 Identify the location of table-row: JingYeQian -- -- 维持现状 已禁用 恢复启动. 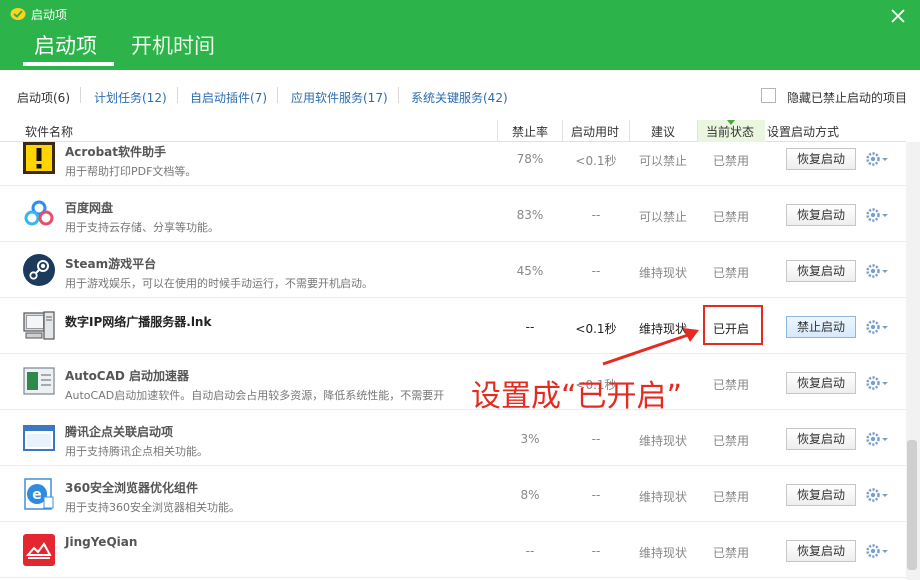
(453, 550).